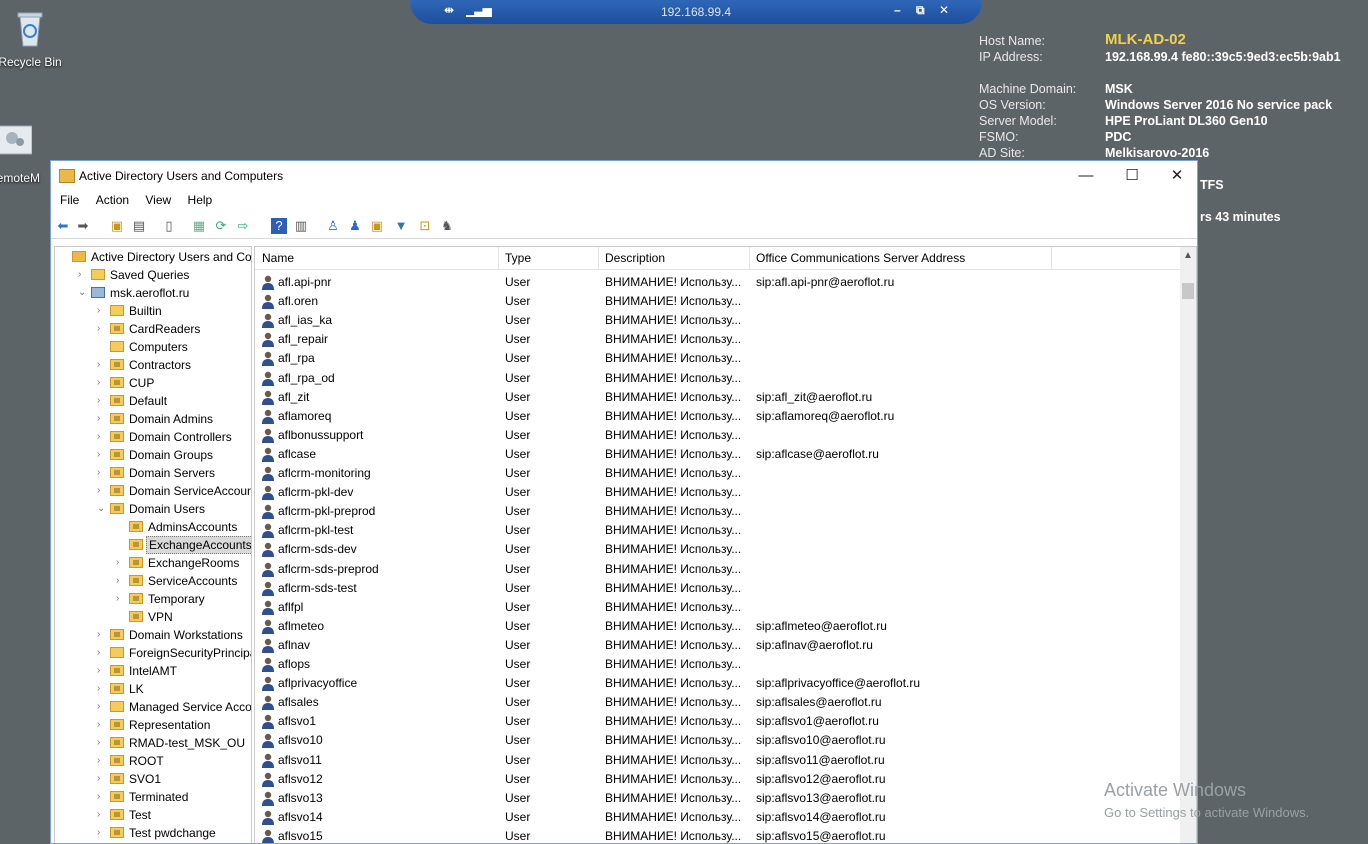 This screenshot has height=844, width=1368. Describe the element at coordinates (425, 226) in the screenshot. I see `find-icon: ⊡` at that location.